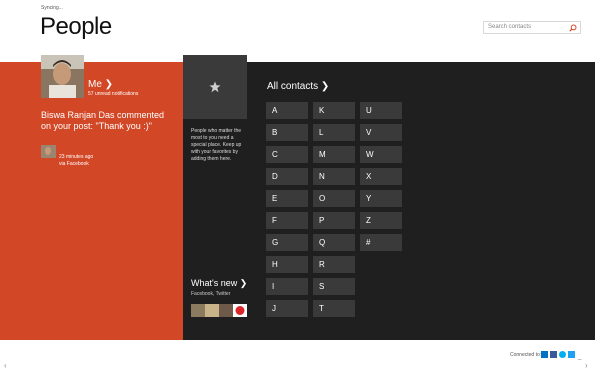 The width and height of the screenshot is (595, 370). I want to click on letter-tile-c: C, so click(287, 154).